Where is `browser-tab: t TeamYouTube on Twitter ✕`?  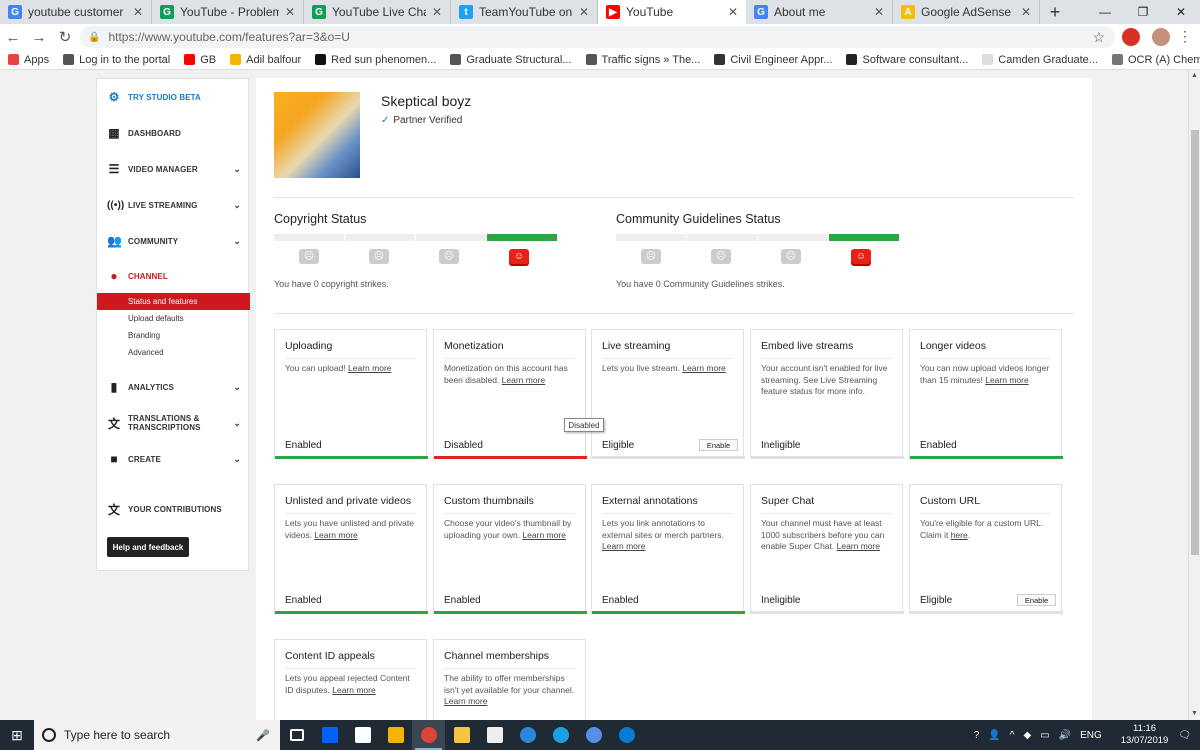
browser-tab: t TeamYouTube on Twitter ✕ is located at coordinates (524, 12).